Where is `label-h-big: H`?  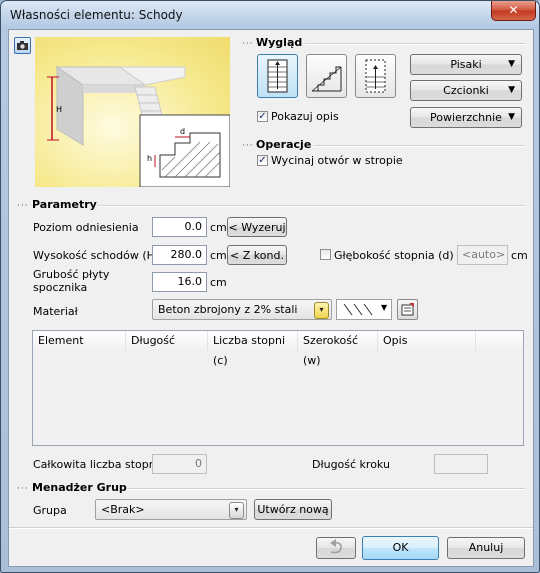
label-h-big: H is located at coordinates (59, 109).